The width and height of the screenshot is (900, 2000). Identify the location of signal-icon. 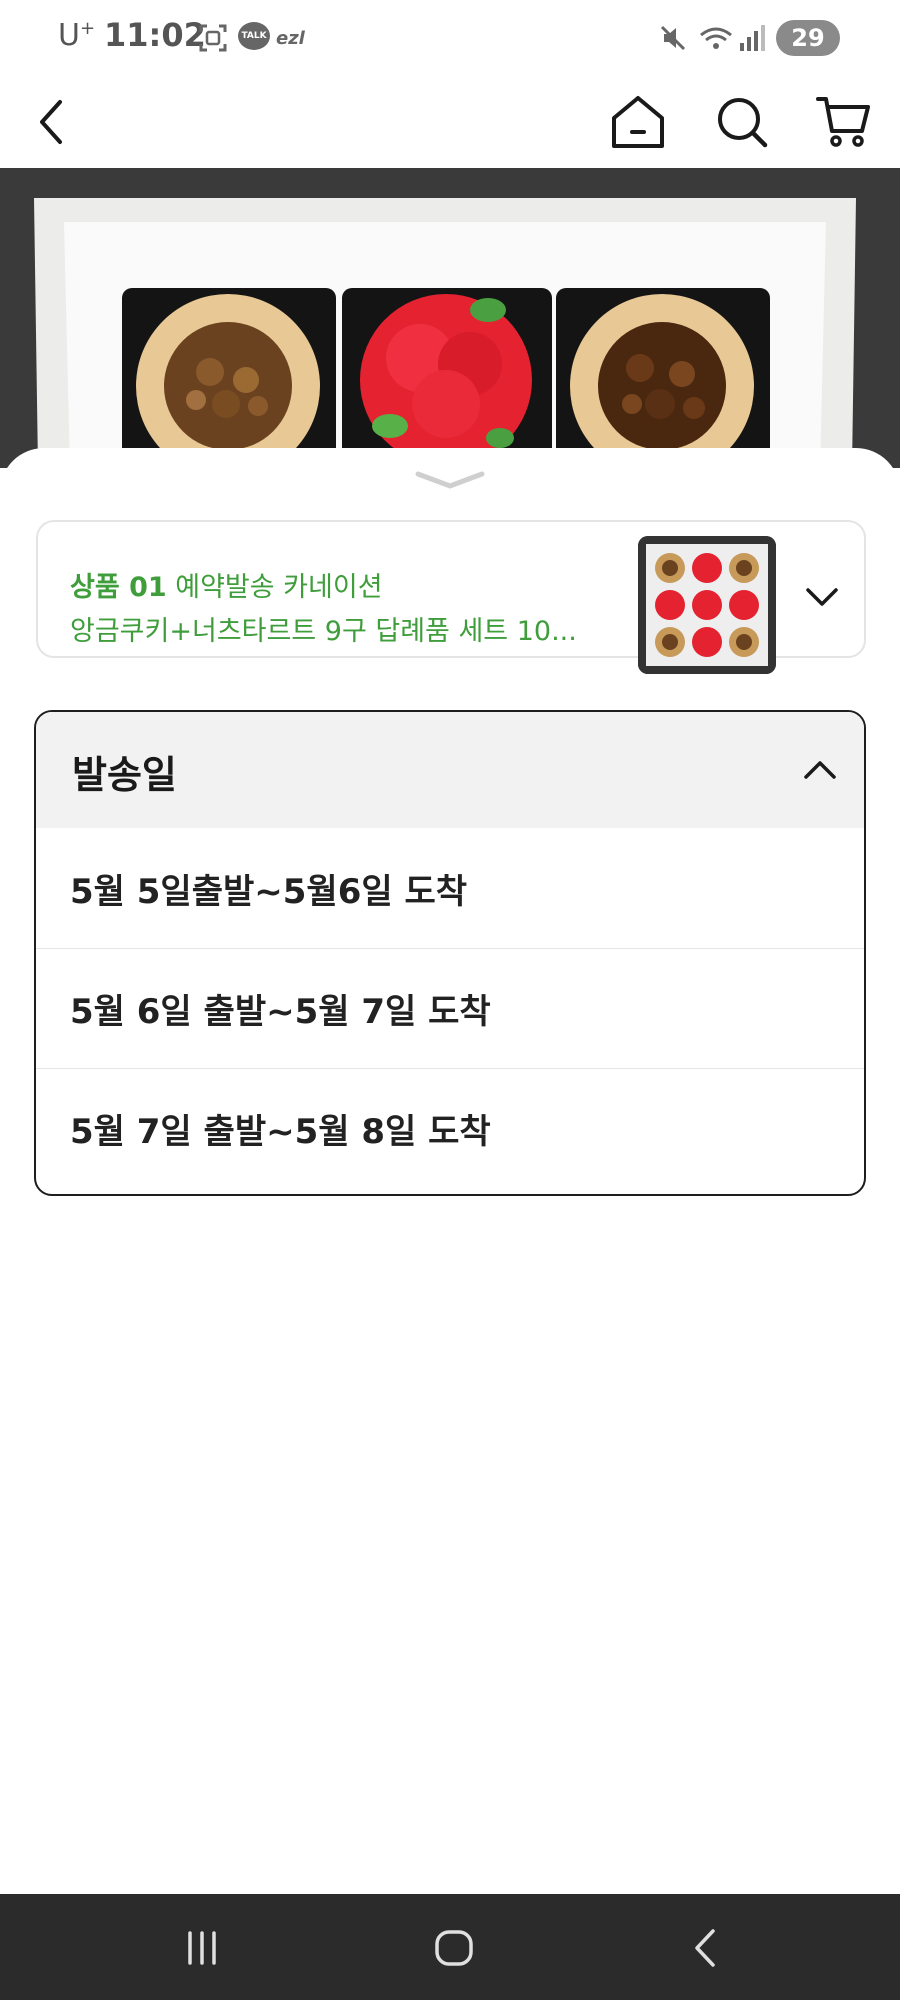
(752, 38).